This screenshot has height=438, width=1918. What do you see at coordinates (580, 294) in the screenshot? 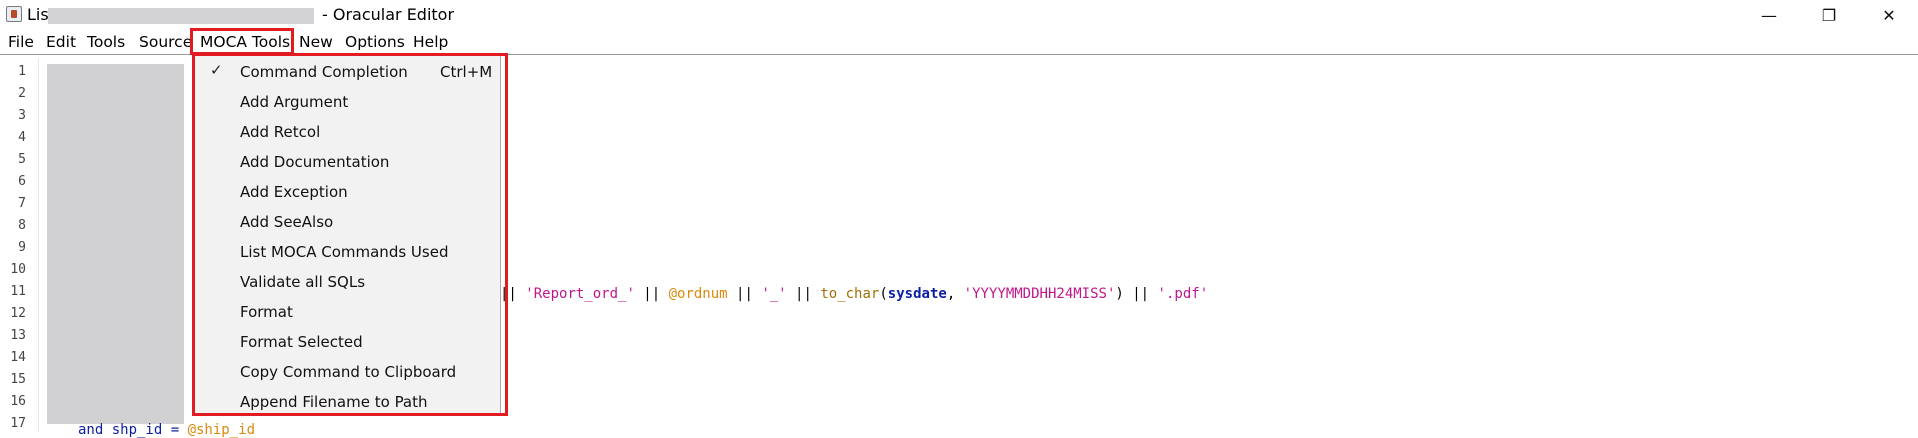
I see `code-string: 'Report_ord_'` at bounding box center [580, 294].